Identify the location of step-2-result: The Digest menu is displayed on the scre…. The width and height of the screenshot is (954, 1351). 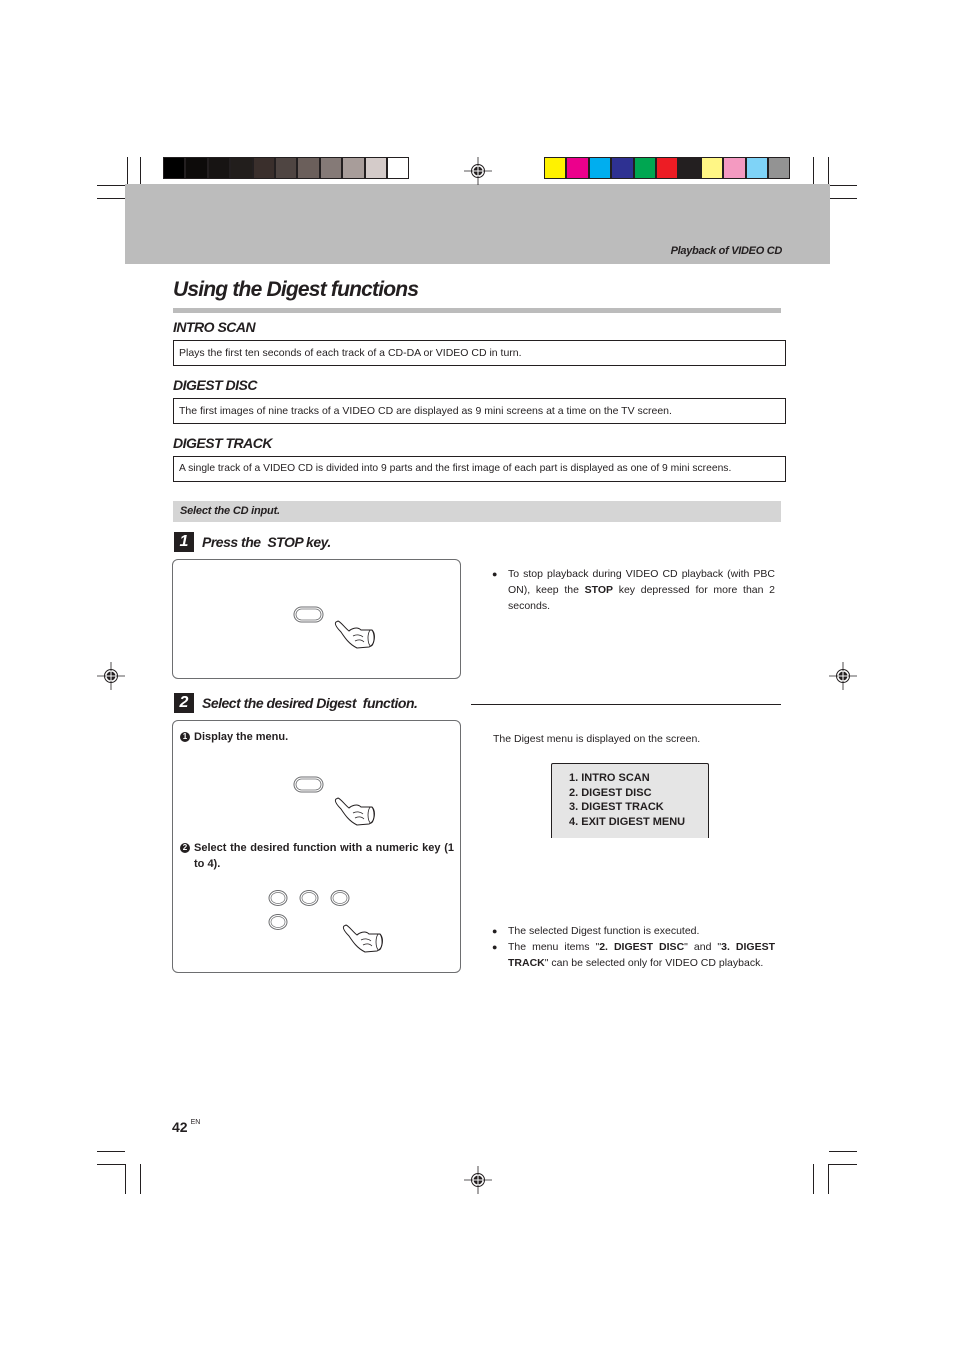
(597, 739).